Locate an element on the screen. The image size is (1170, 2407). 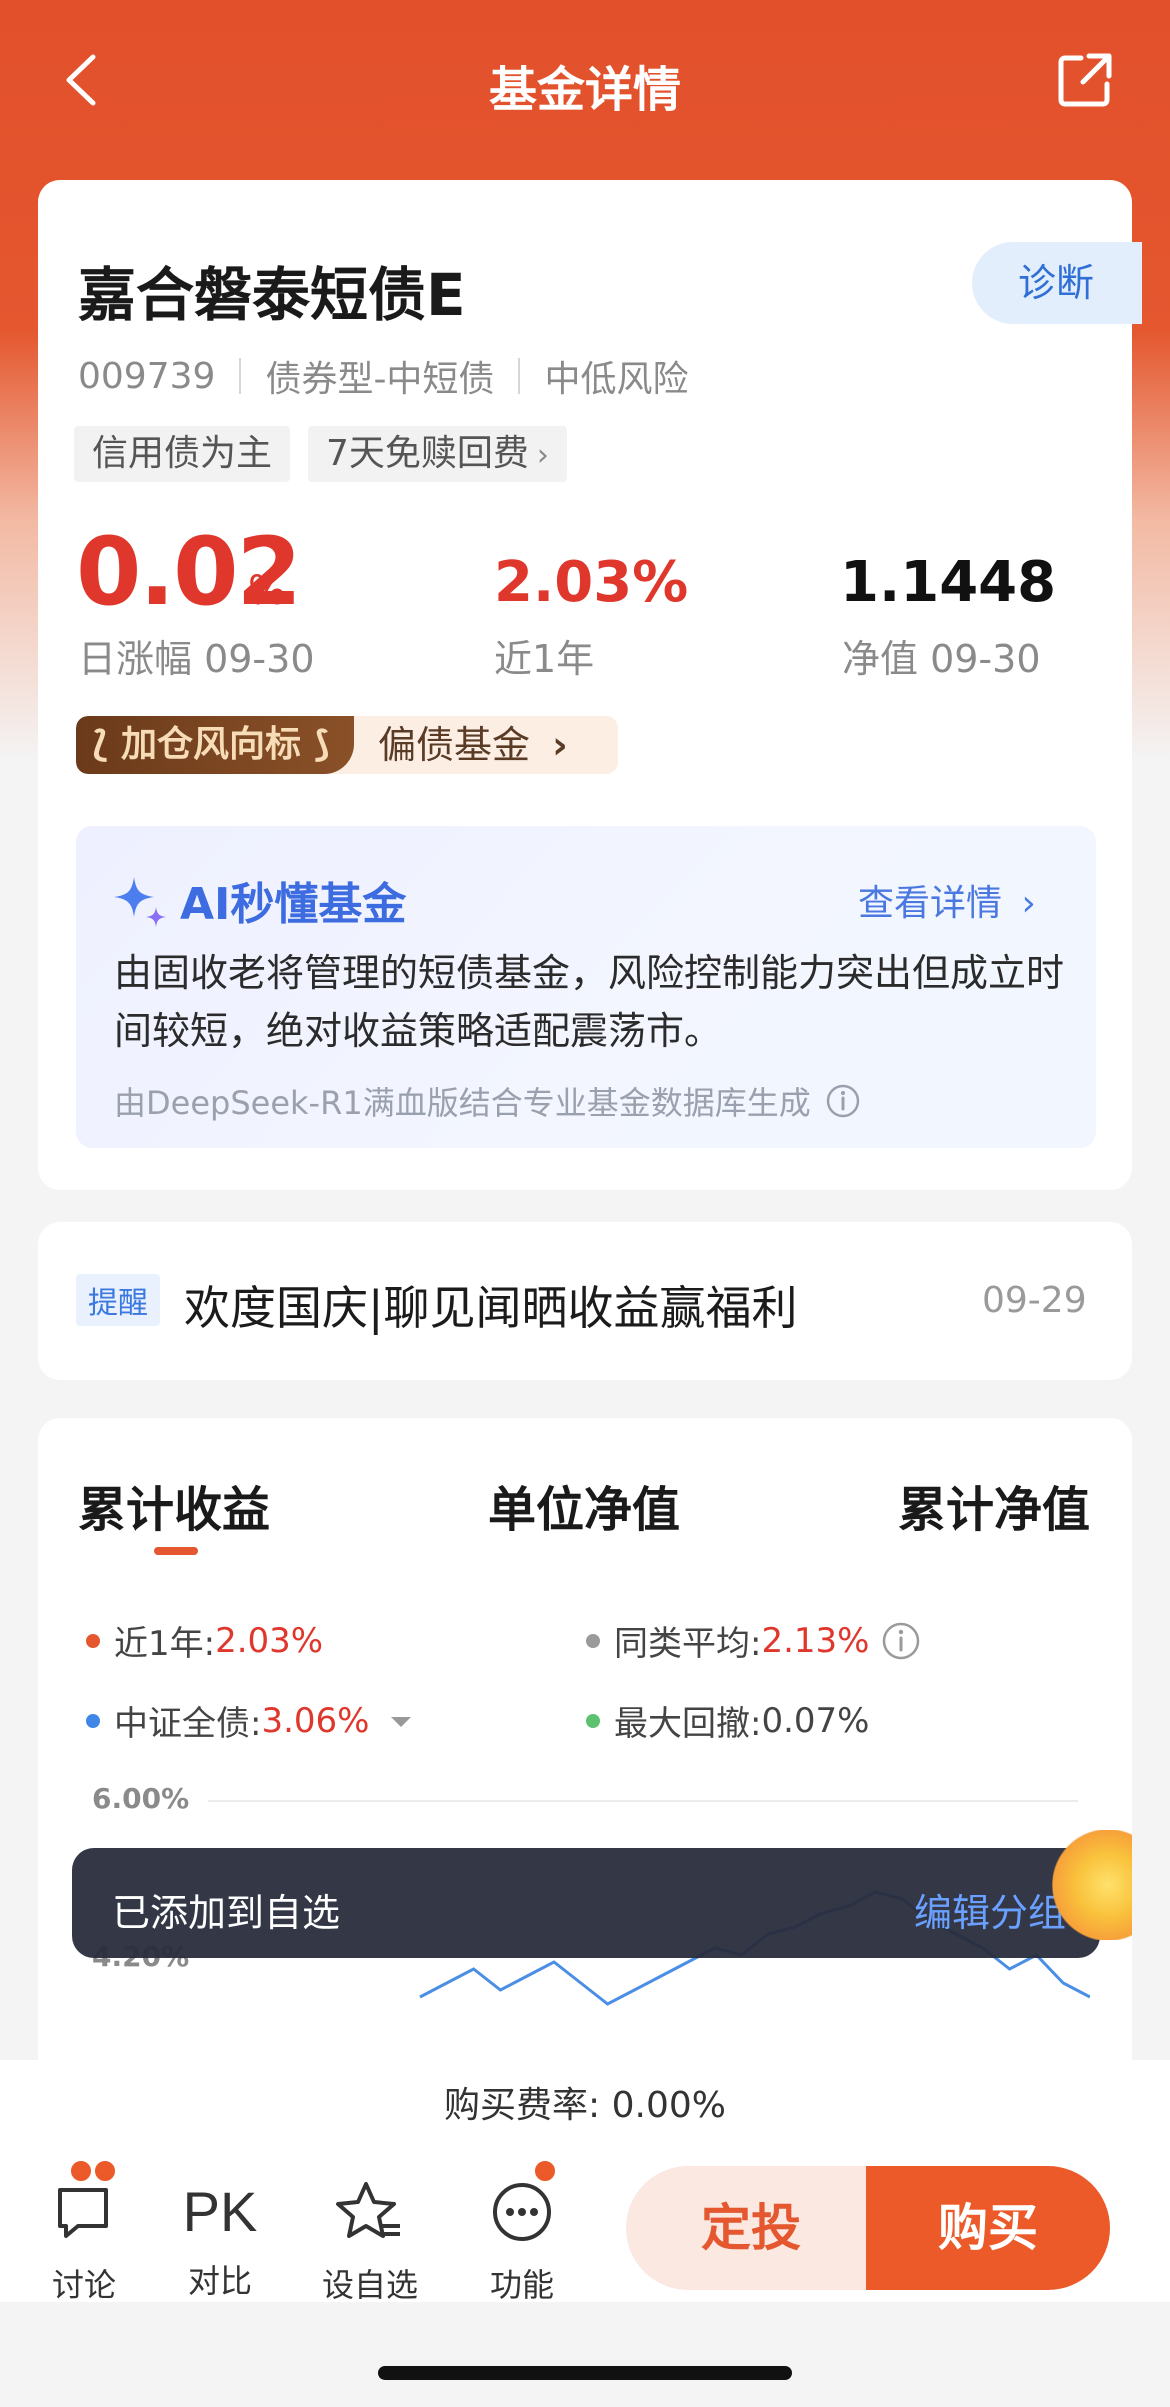
tag-redemption-fee: 7天免赎回费 › is located at coordinates (437, 454).